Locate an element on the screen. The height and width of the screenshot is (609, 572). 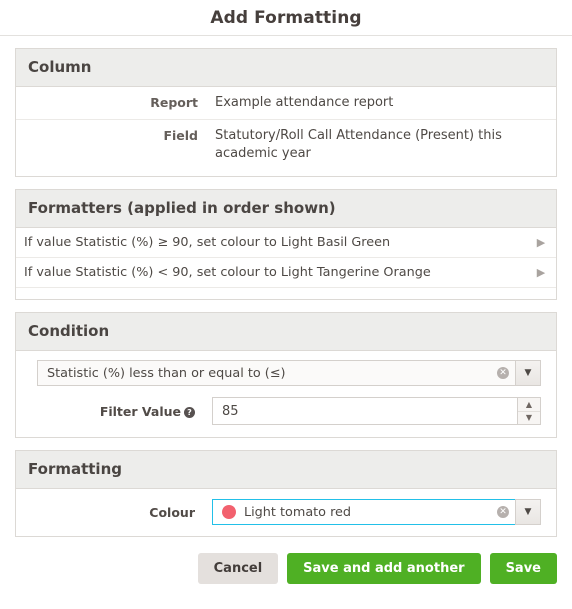
filter-value-stepper: 85 ▲ ▼ is located at coordinates (376, 411).